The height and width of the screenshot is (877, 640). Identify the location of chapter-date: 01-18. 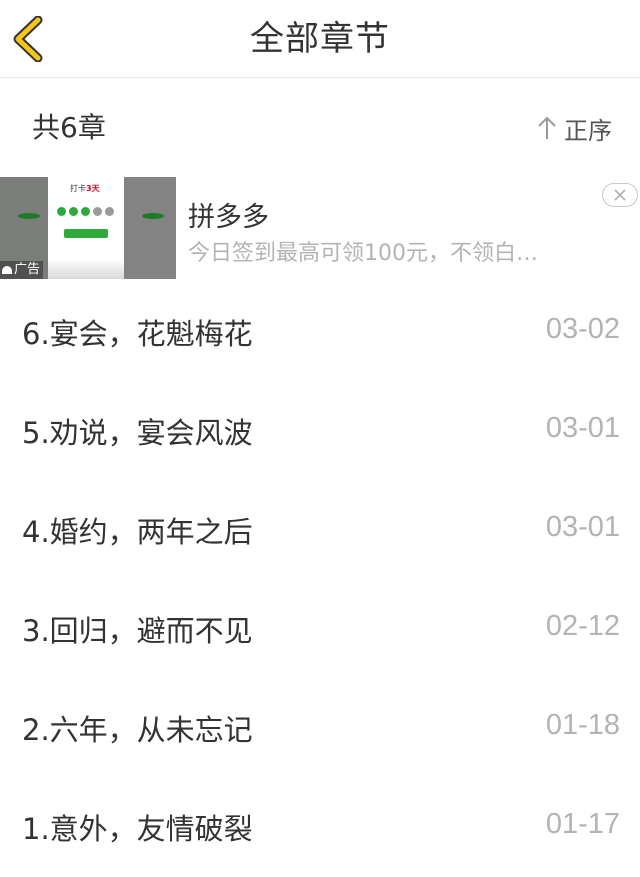
(582, 725).